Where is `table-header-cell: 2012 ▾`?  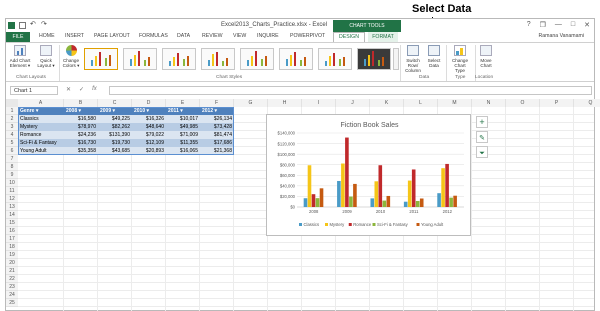
table-header-cell: 2012 ▾ is located at coordinates (217, 111).